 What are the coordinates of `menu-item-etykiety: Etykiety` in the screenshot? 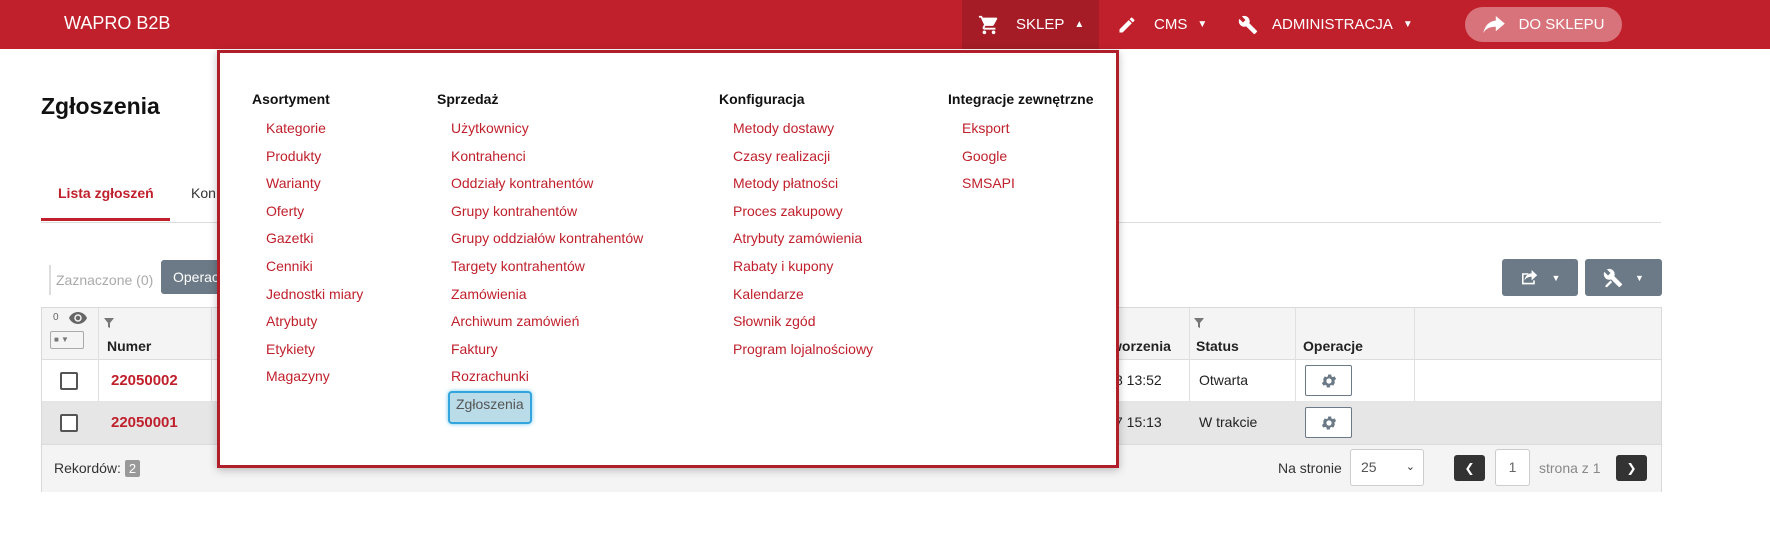 It's located at (307, 350).